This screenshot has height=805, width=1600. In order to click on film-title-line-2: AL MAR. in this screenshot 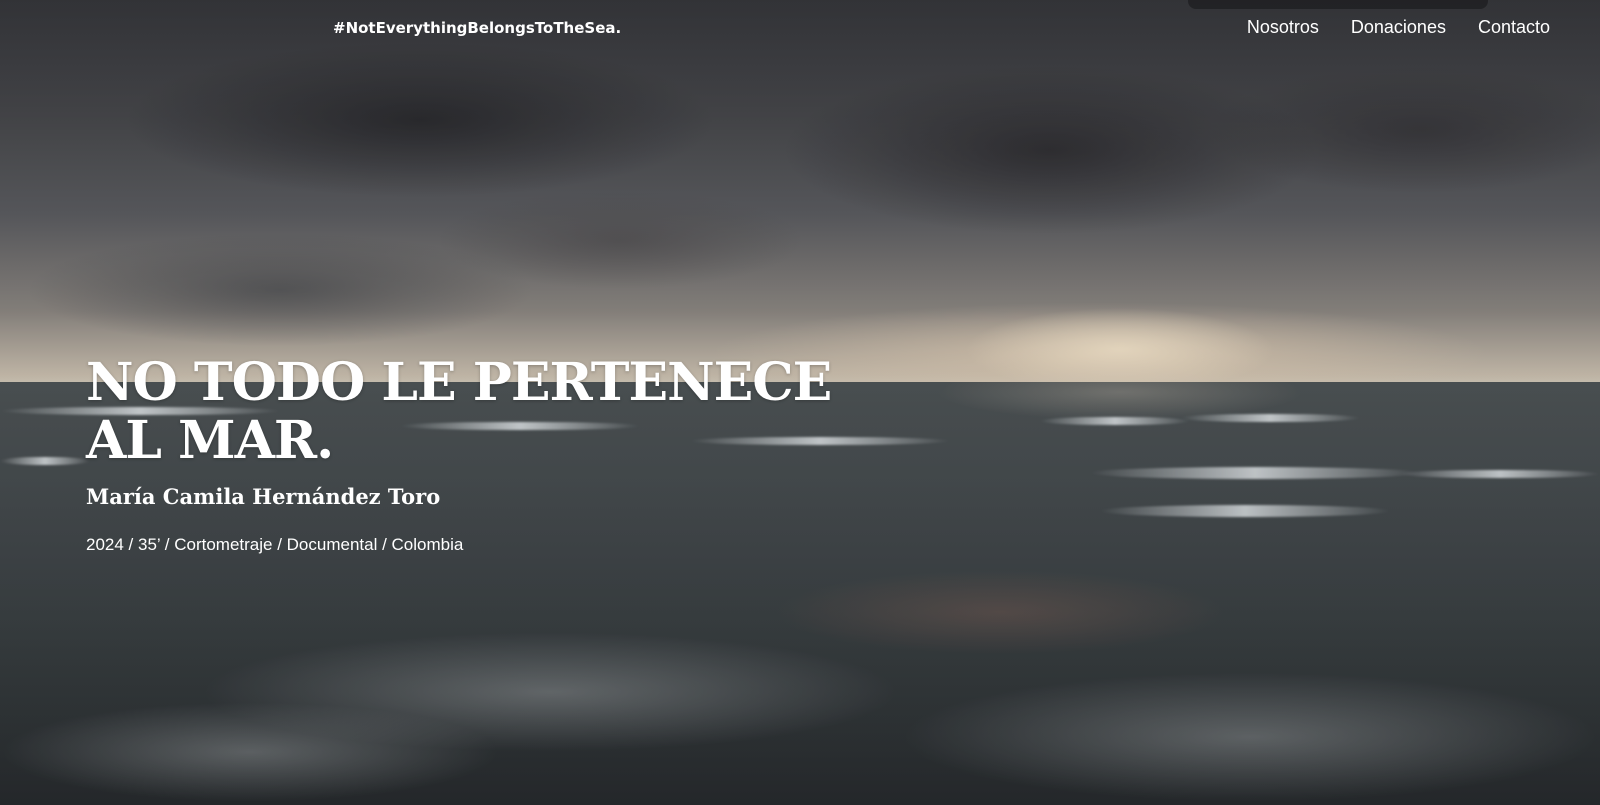, I will do `click(210, 440)`.